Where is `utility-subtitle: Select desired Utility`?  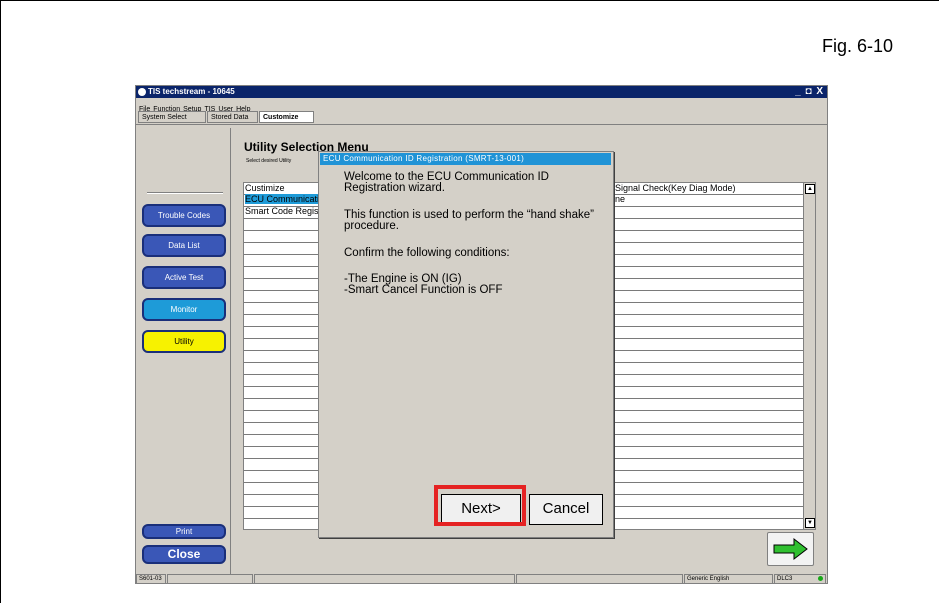
utility-subtitle: Select desired Utility is located at coordinates (269, 161).